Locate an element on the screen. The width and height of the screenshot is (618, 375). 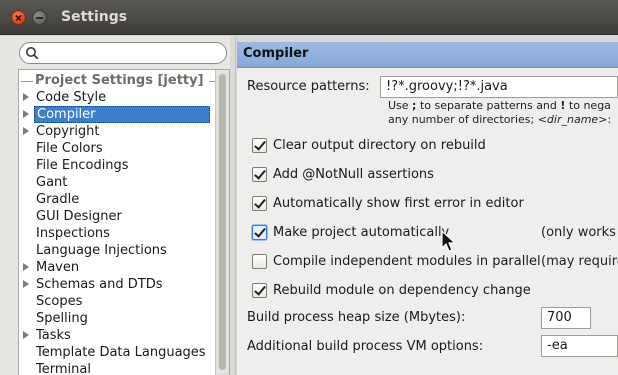
mouse-pointer-icon is located at coordinates (449, 241).